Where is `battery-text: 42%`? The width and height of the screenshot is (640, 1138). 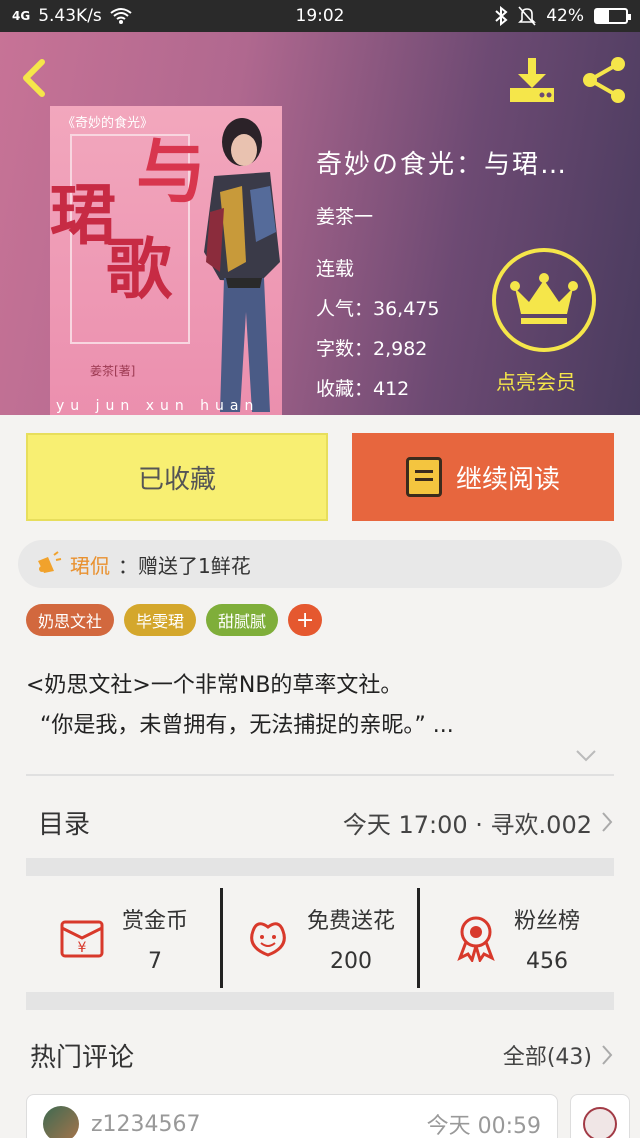
battery-text: 42% is located at coordinates (565, 16).